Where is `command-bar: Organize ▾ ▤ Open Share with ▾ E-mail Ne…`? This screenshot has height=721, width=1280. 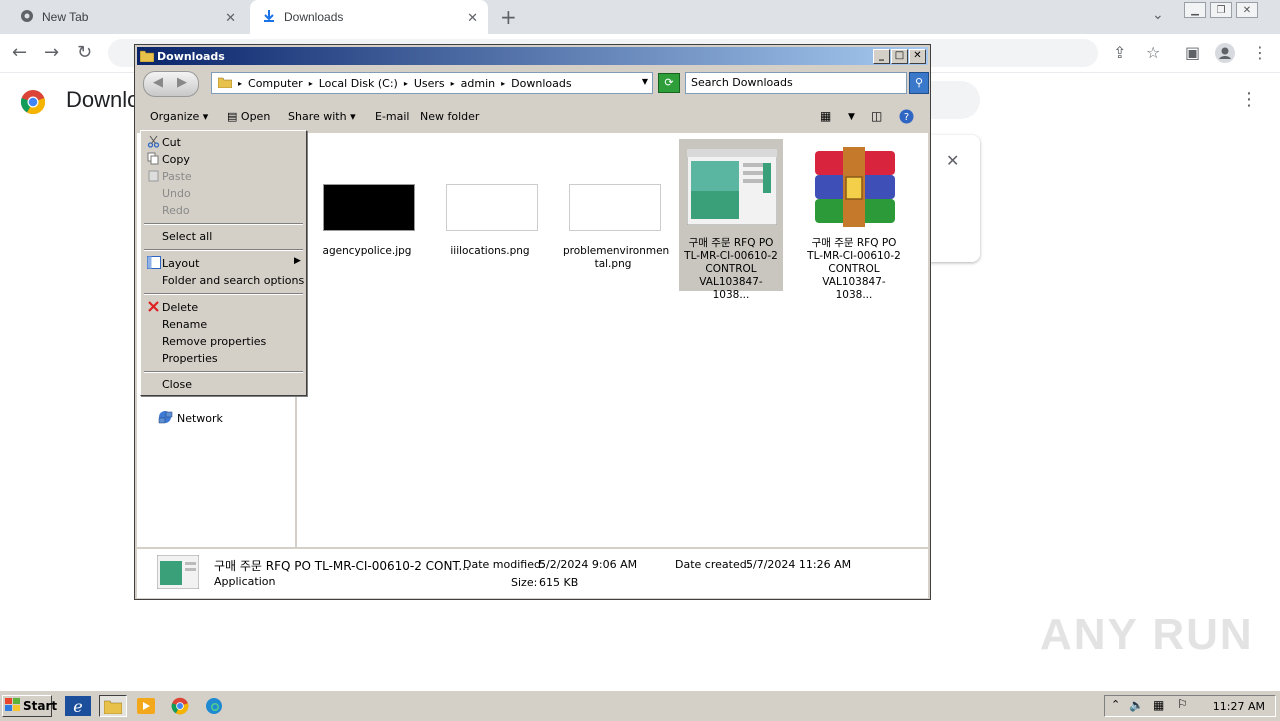 command-bar: Organize ▾ ▤ Open Share with ▾ E-mail Ne… is located at coordinates (532, 117).